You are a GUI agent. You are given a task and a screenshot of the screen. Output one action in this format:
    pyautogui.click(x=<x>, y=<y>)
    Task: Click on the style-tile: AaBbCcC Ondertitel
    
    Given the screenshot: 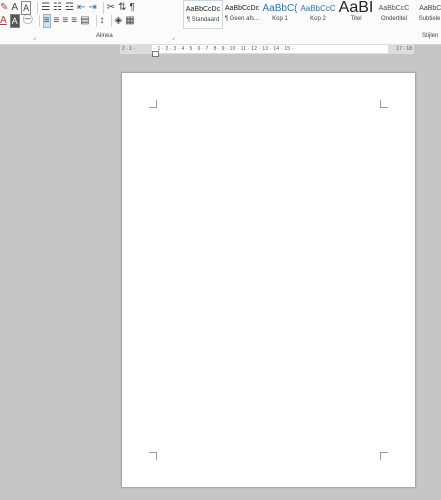 What is the action you would take?
    pyautogui.click(x=394, y=13)
    